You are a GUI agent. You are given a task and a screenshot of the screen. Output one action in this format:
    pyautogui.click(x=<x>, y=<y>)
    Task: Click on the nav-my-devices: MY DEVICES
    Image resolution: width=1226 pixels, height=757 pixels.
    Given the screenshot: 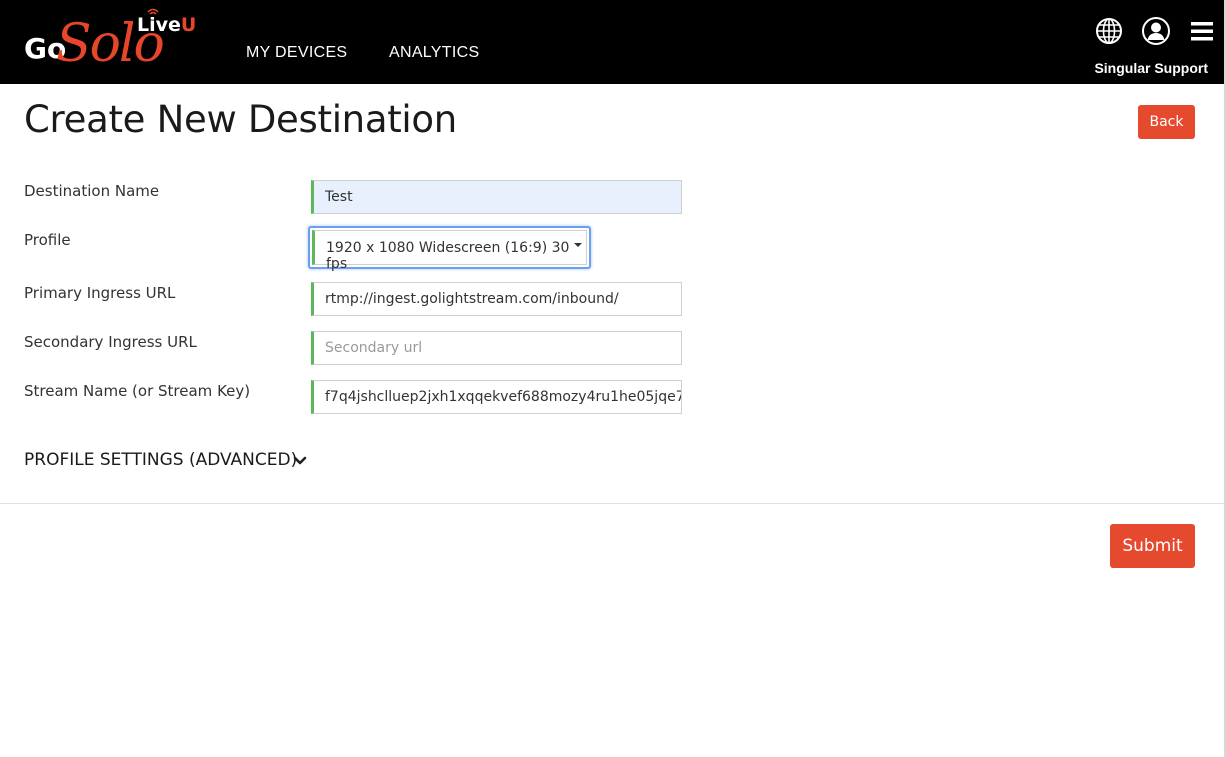 What is the action you would take?
    pyautogui.click(x=296, y=53)
    